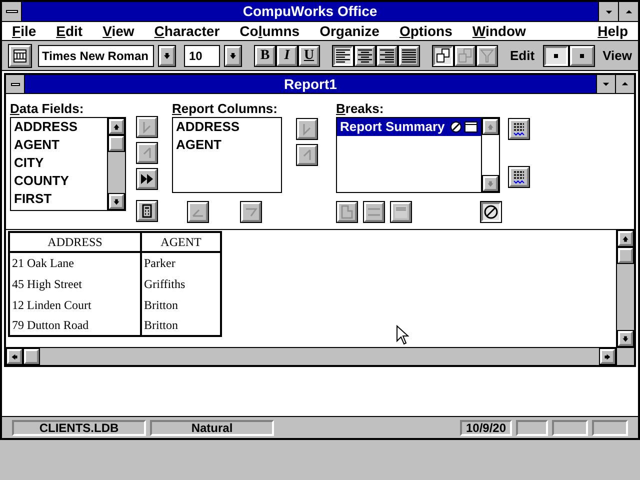 This screenshot has width=640, height=480. I want to click on menu-item: View, so click(118, 31).